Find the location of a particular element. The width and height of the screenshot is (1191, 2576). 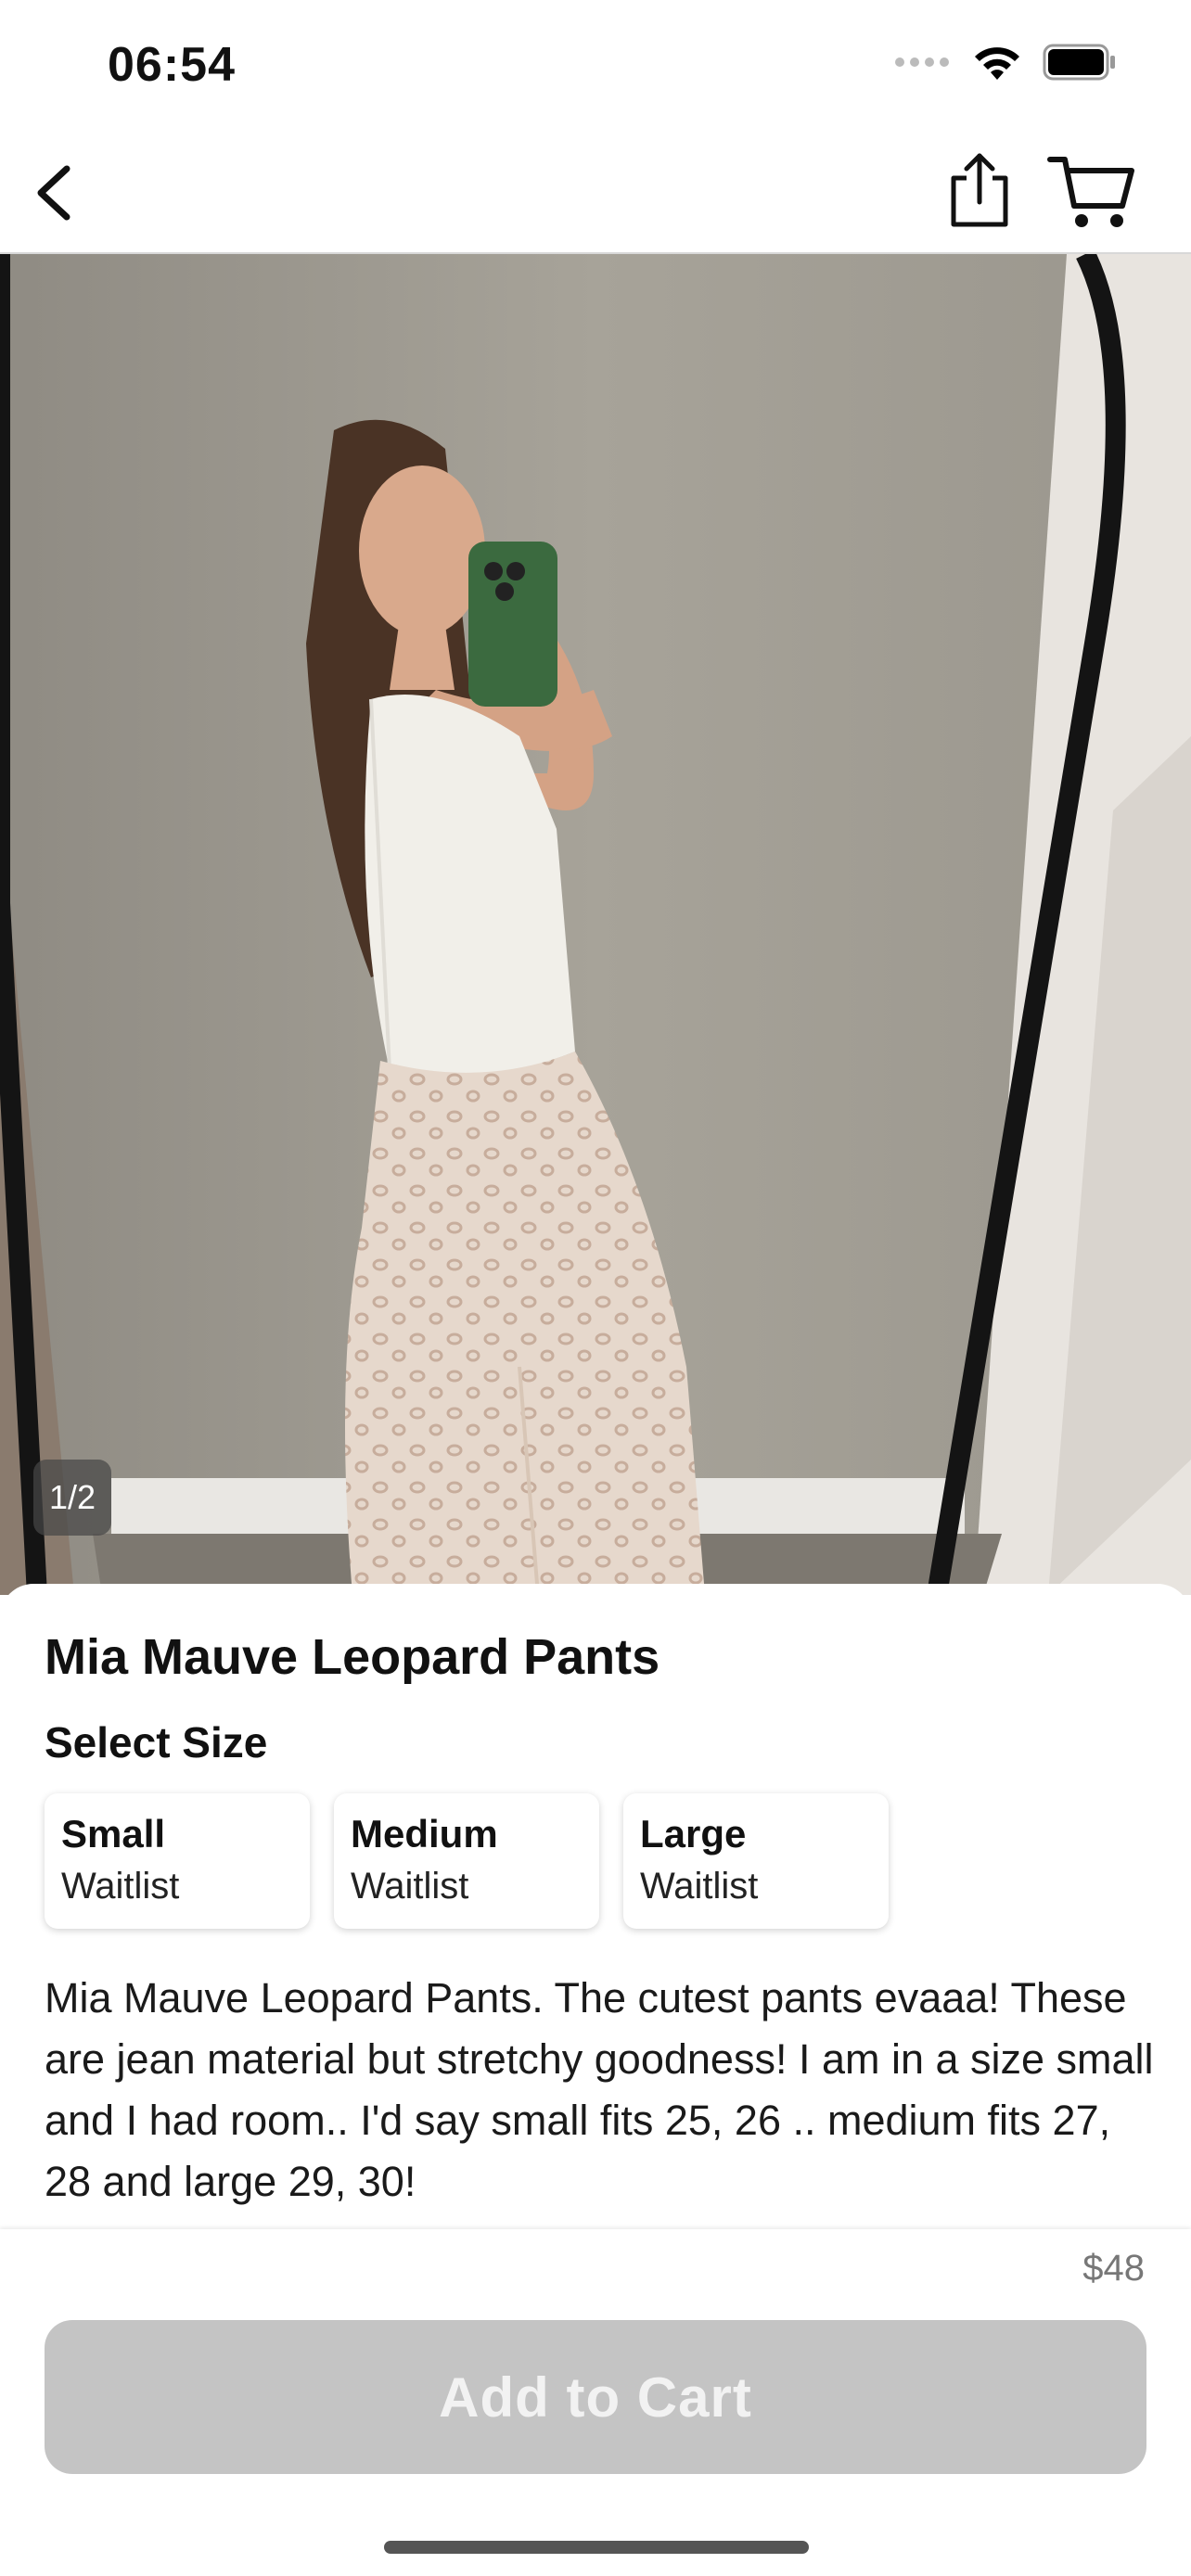

size-name: Small is located at coordinates (113, 1833).